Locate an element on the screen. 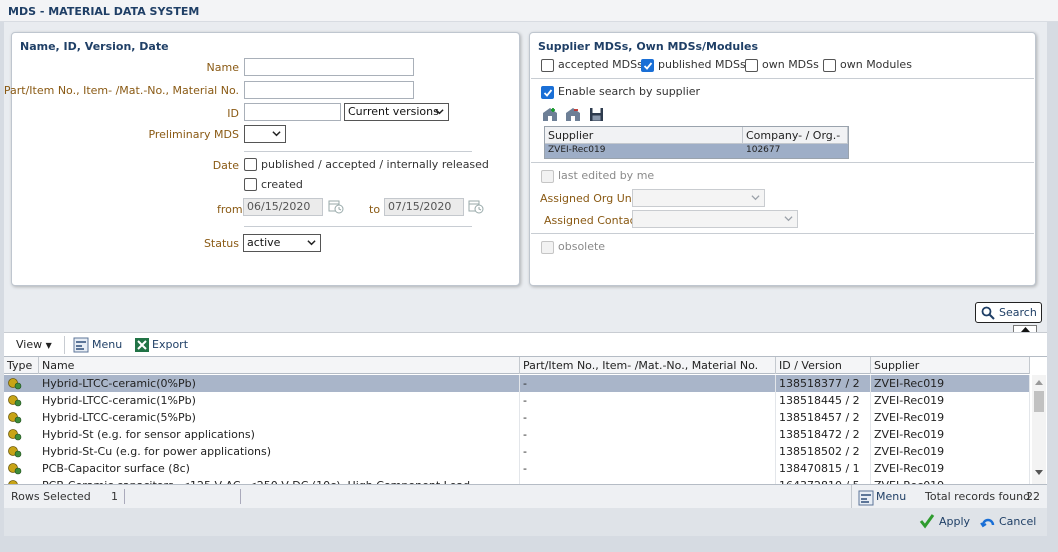 This screenshot has height=552, width=1058. view-menu: View ▼ is located at coordinates (34, 344).